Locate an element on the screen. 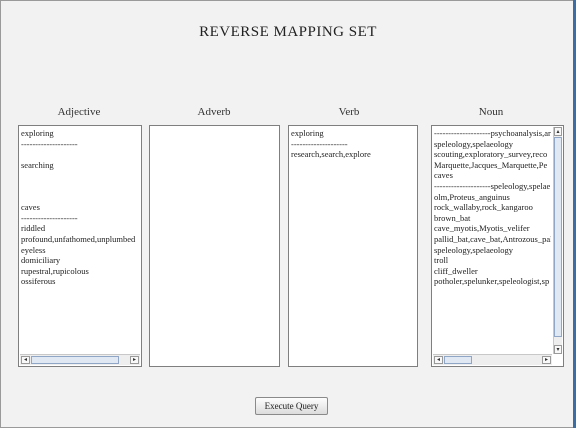  list-item: rupestral,rupicolous is located at coordinates (80, 271).